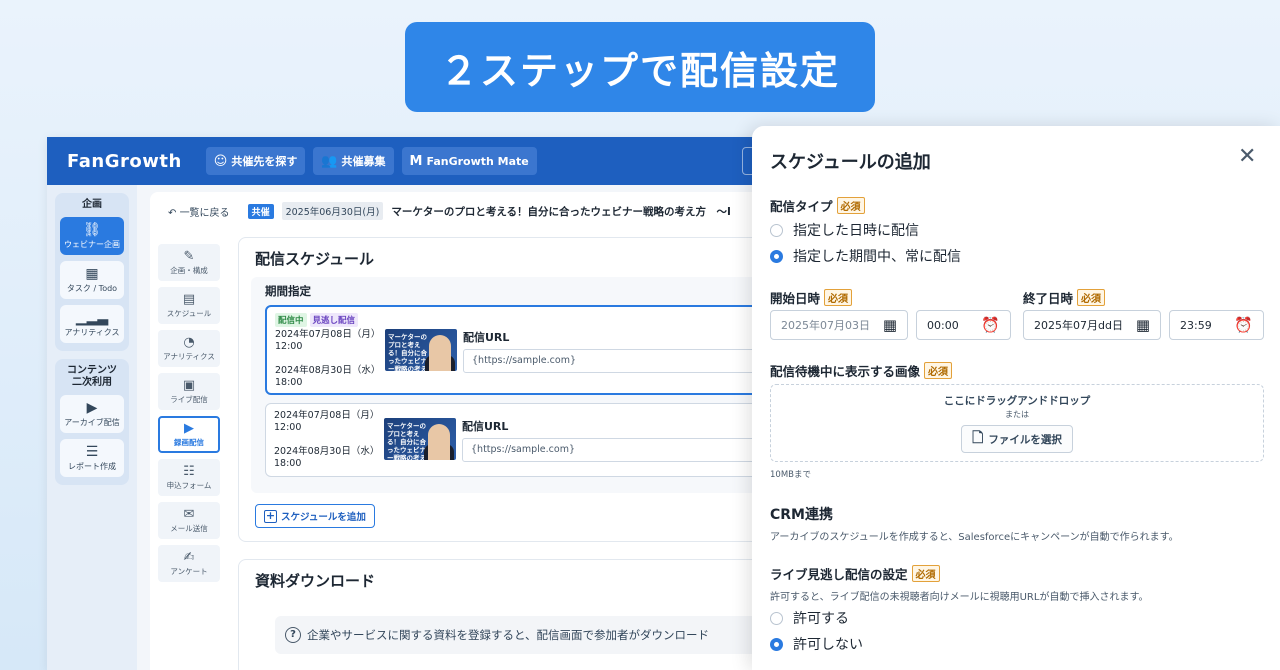  Describe the element at coordinates (124, 161) in the screenshot. I see `fangrowth-logo: FanGrowth` at that location.